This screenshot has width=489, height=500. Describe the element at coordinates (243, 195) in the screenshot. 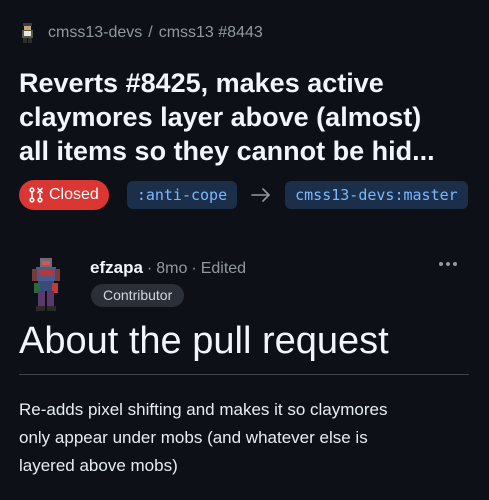

I see `pull-request-status-row: Closed :anti-cope cmss13-devs:master` at that location.